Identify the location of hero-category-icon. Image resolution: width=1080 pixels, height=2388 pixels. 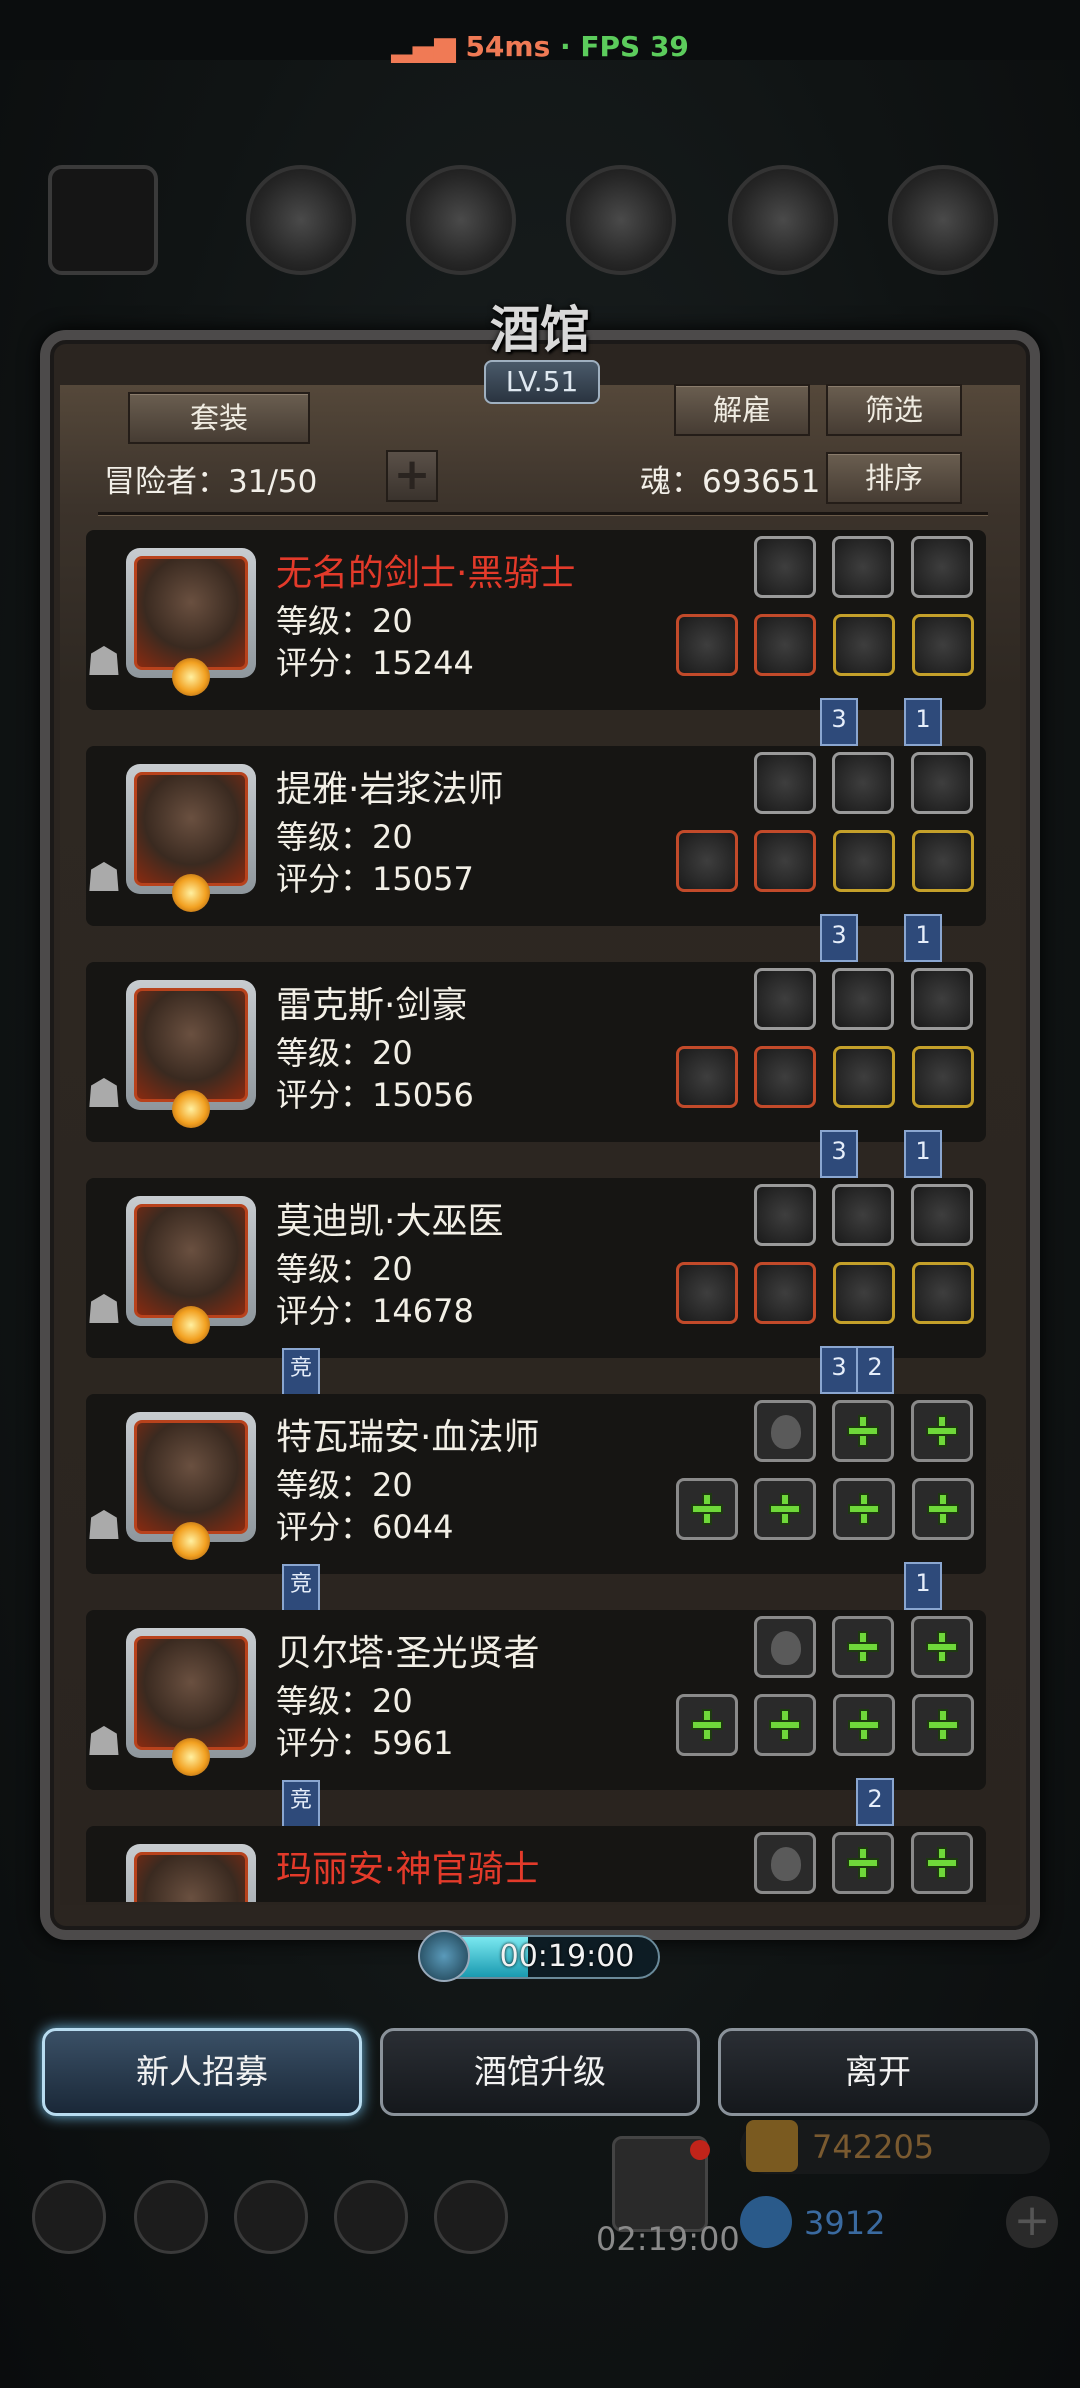
(103, 220).